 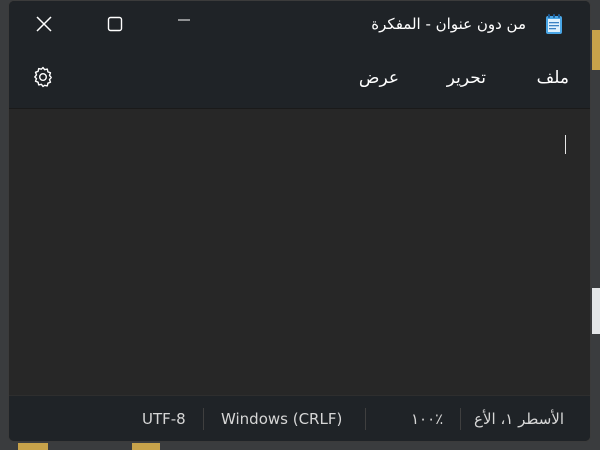 I want to click on minimize-button, so click(x=184, y=24).